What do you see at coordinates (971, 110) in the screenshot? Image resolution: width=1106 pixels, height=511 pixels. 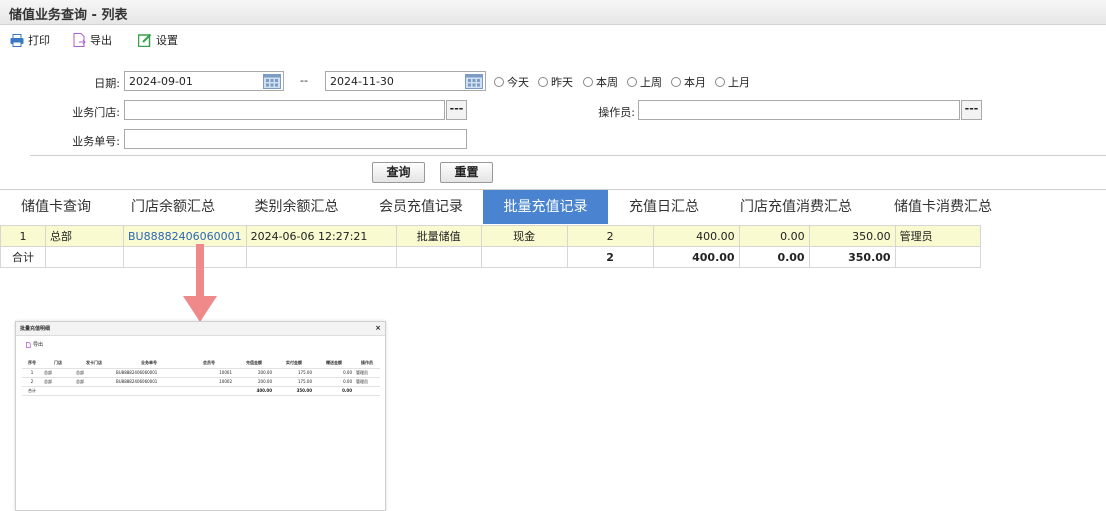 I see `operator-picker-button: ---` at bounding box center [971, 110].